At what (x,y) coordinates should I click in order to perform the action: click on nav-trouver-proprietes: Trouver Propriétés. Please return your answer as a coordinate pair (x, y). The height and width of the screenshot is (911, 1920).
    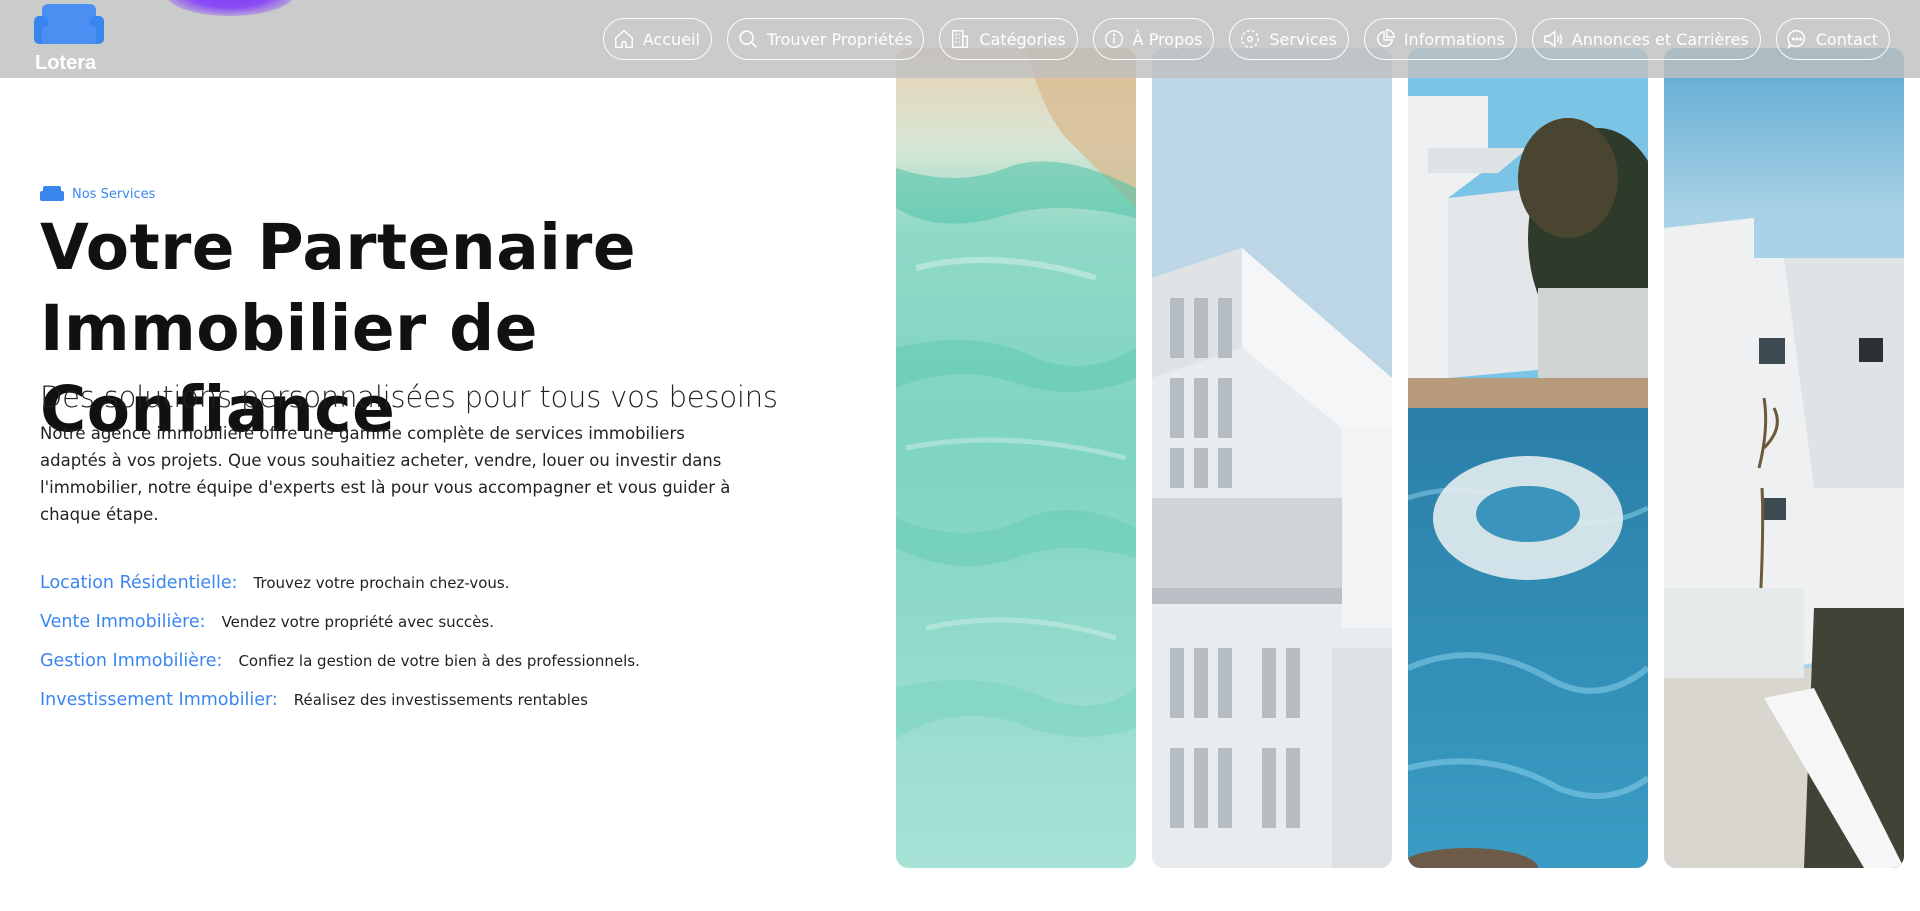
    Looking at the image, I should click on (825, 39).